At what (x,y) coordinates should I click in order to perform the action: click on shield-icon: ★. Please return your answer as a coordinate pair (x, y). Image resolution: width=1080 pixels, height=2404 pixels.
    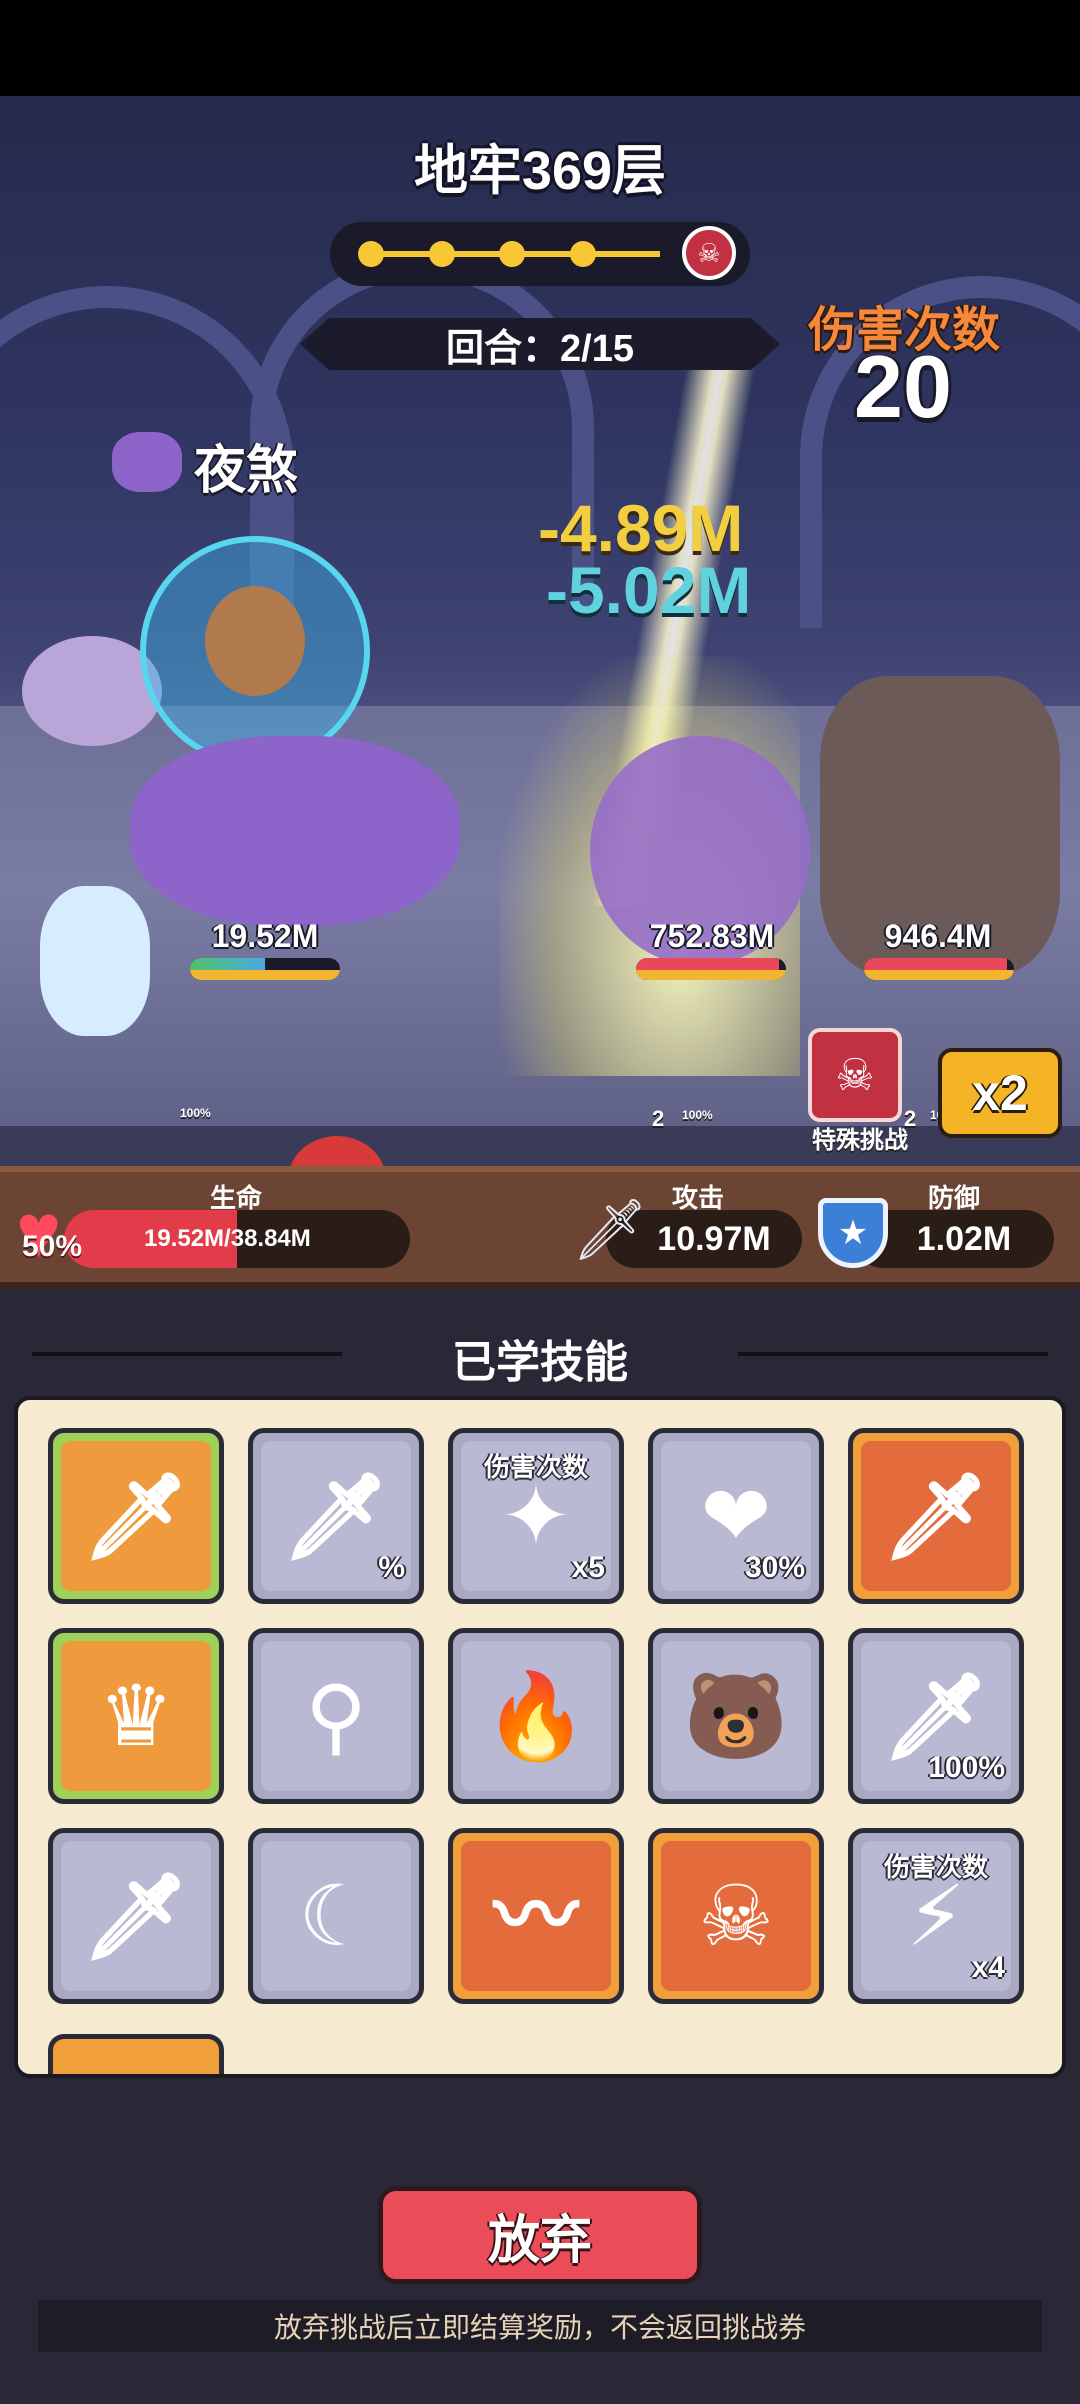
    Looking at the image, I should click on (853, 1233).